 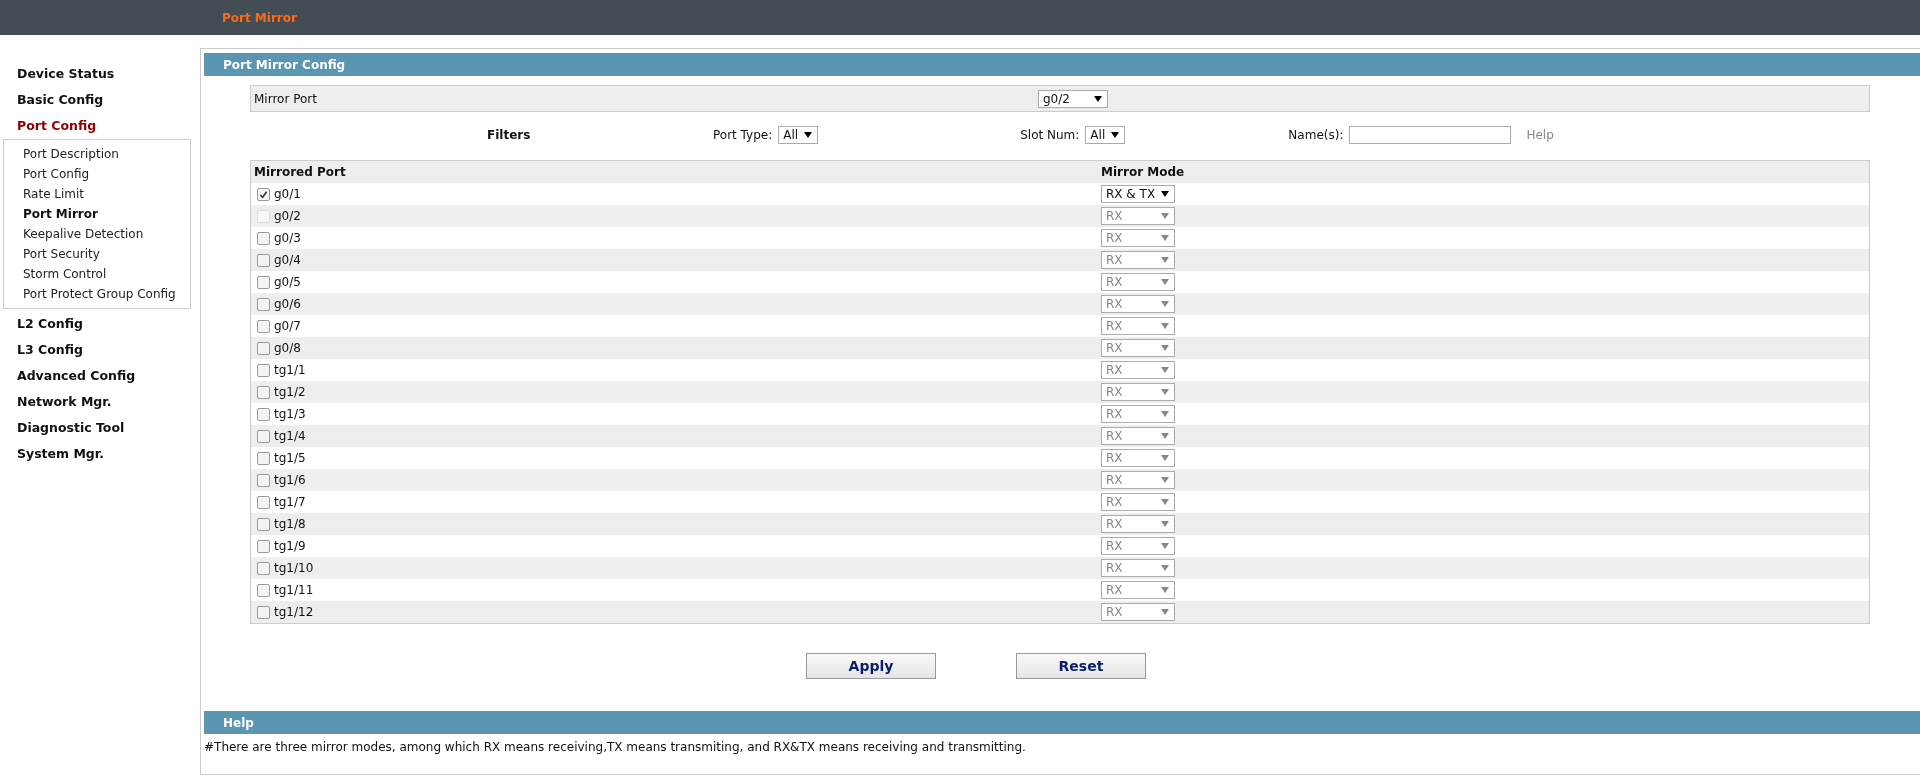 What do you see at coordinates (60, 100) in the screenshot?
I see `sidebar-item: Basic Config` at bounding box center [60, 100].